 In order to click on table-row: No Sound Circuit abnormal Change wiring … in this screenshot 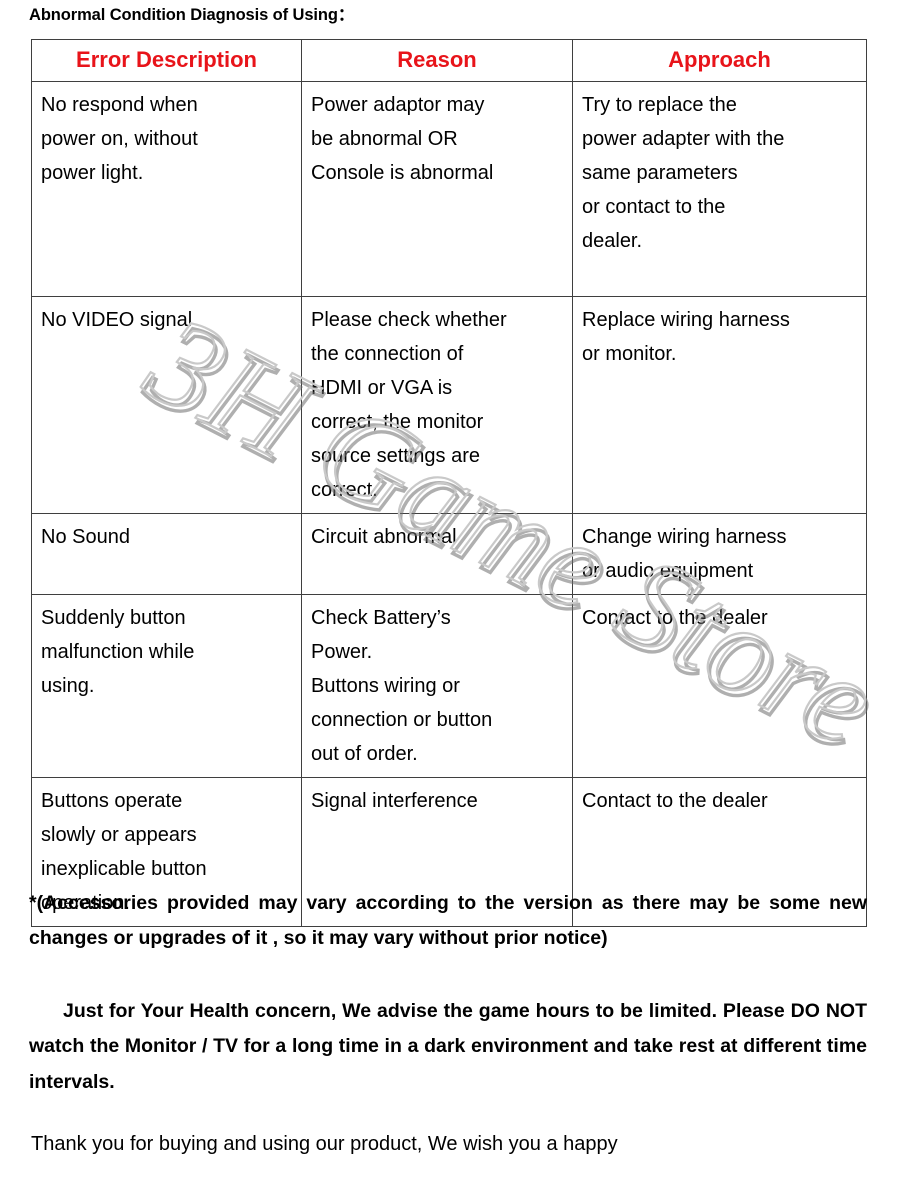, I will do `click(449, 554)`.